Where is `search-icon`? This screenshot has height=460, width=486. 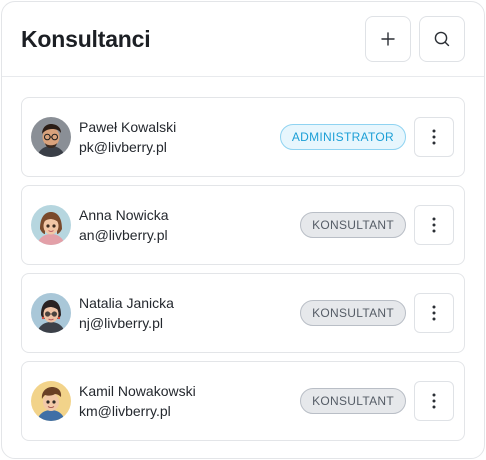
search-icon is located at coordinates (442, 39).